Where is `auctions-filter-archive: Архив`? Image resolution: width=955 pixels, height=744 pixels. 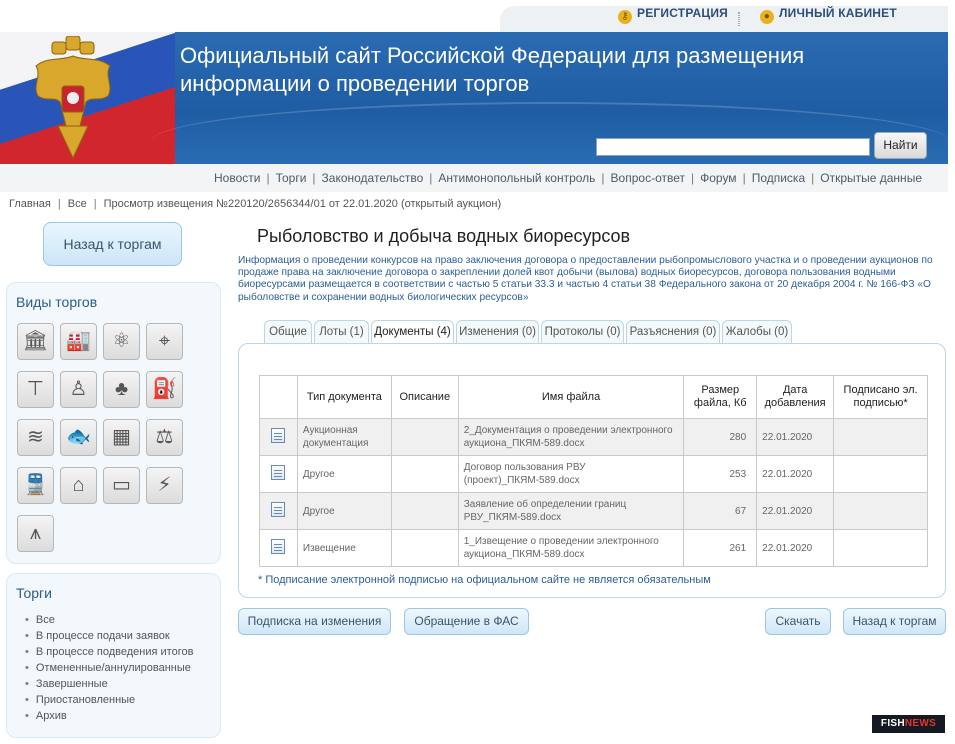
auctions-filter-archive: Архив is located at coordinates (109, 716).